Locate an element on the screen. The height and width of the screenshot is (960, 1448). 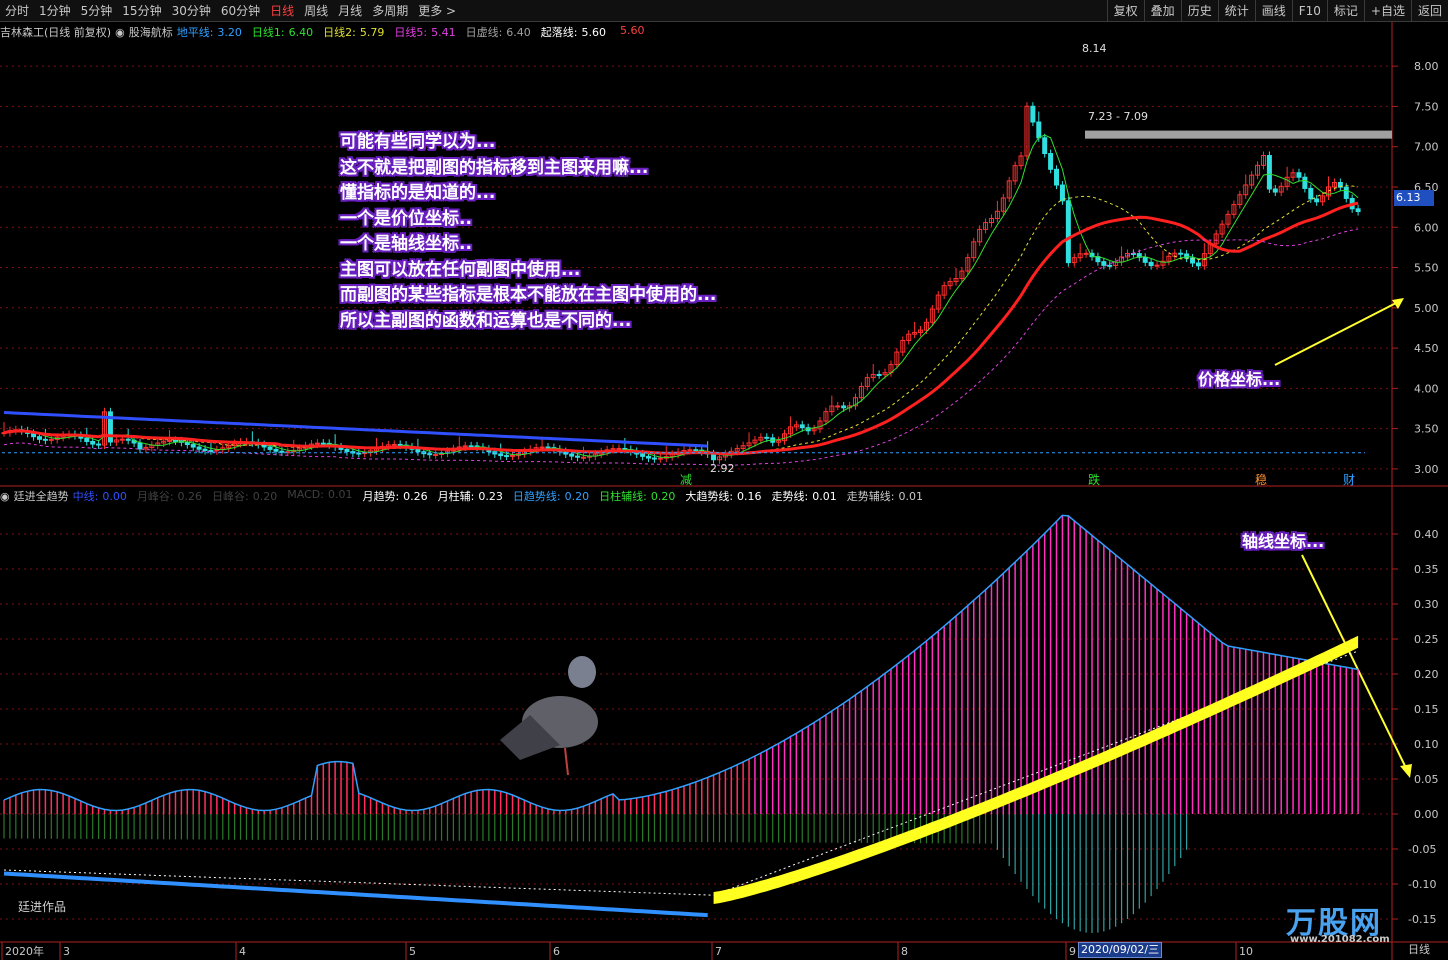
y-tick-label: 7.50 is located at coordinates (1426, 106).